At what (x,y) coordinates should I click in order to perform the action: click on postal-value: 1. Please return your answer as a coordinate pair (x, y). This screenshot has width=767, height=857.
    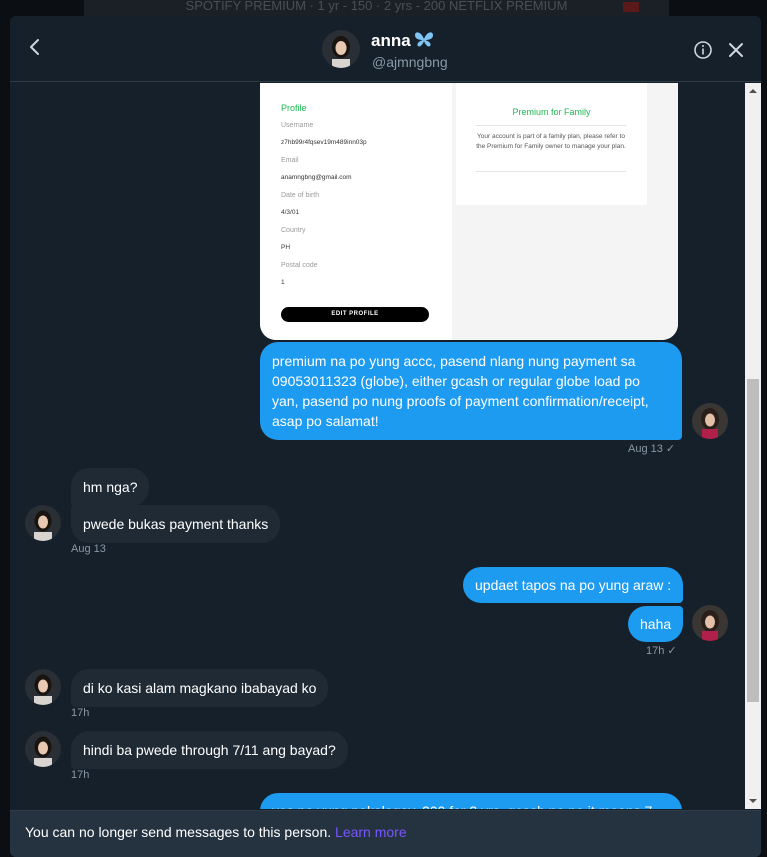
    Looking at the image, I should click on (283, 282).